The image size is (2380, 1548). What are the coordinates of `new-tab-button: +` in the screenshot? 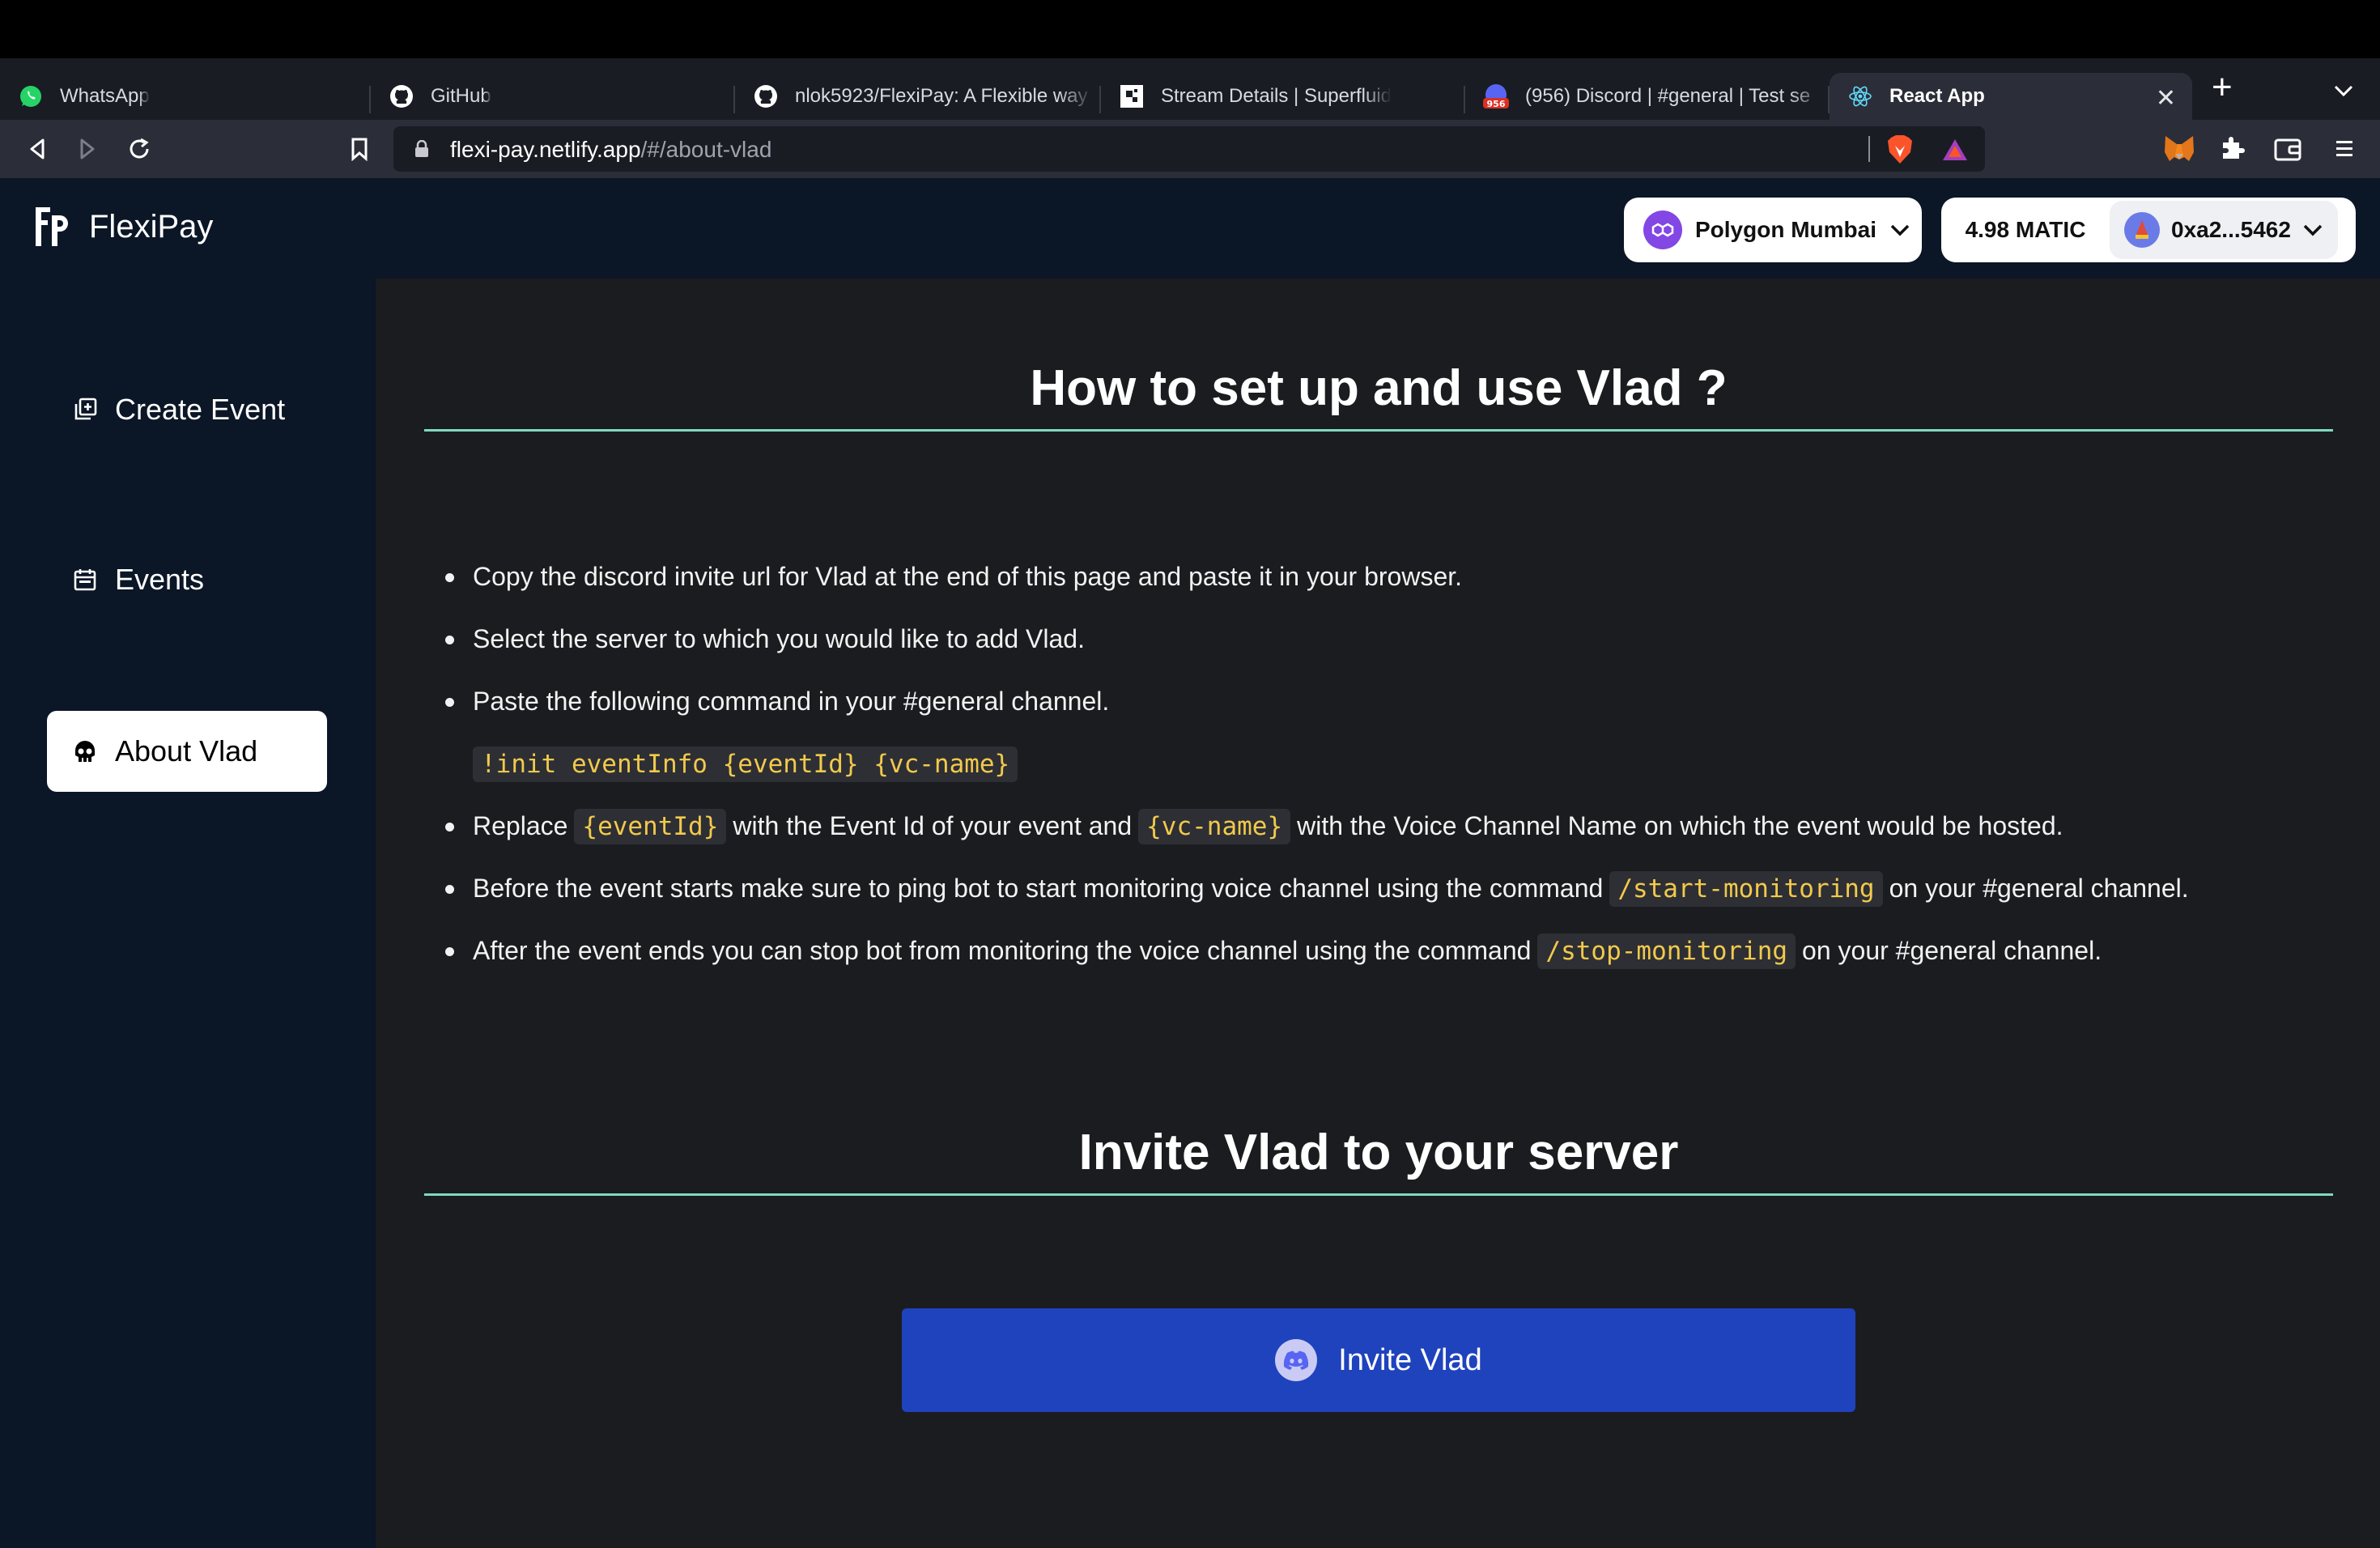 It's located at (2222, 87).